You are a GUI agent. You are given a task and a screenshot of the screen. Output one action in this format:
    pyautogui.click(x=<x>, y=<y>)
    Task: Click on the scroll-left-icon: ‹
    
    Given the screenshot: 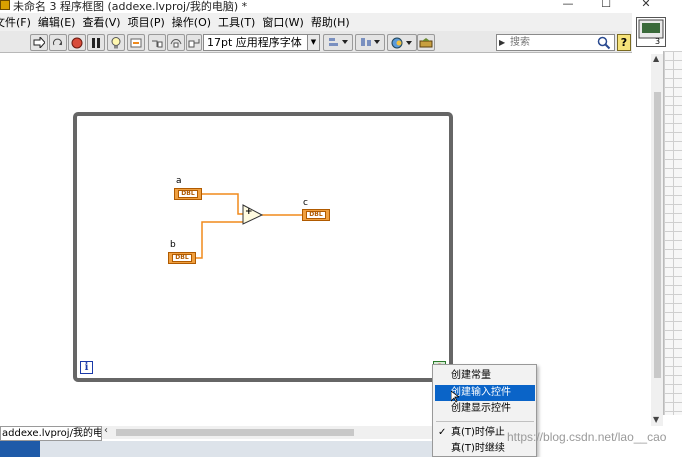 What is the action you would take?
    pyautogui.click(x=106, y=430)
    